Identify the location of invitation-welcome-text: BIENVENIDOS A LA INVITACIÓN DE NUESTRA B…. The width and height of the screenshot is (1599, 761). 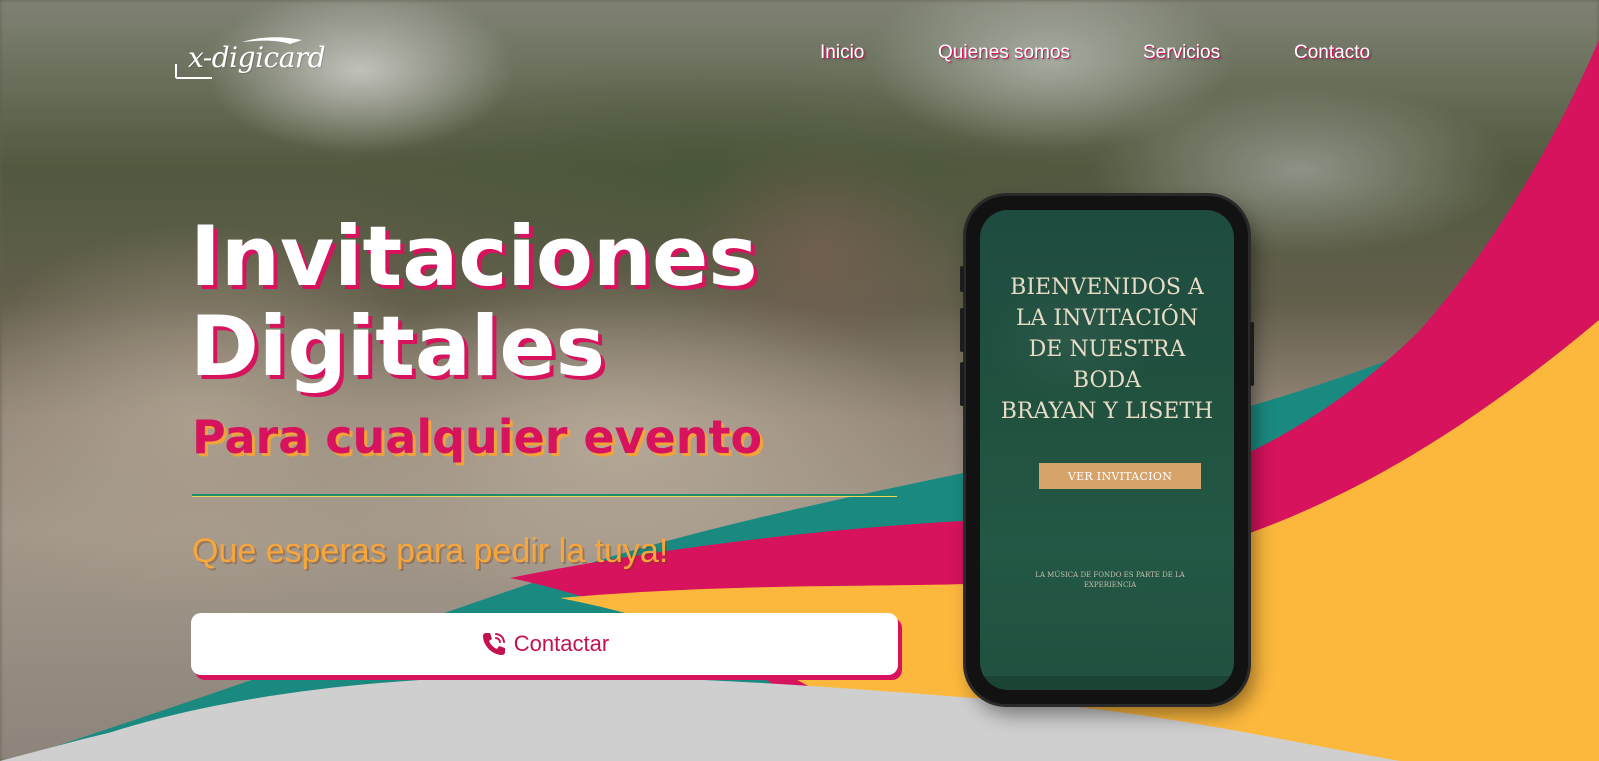
(1107, 349).